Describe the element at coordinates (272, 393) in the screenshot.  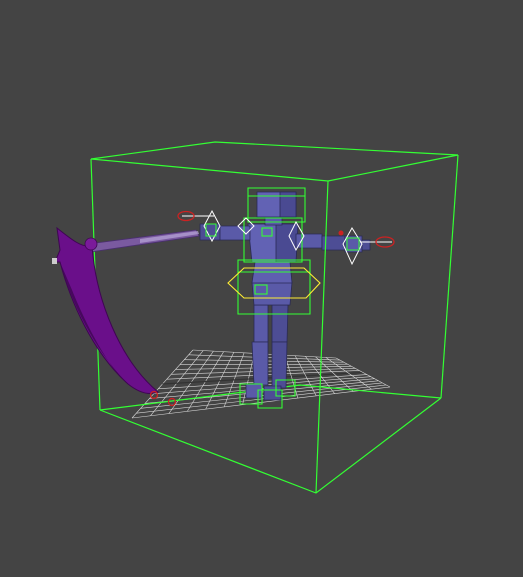
I see `right-foot` at that location.